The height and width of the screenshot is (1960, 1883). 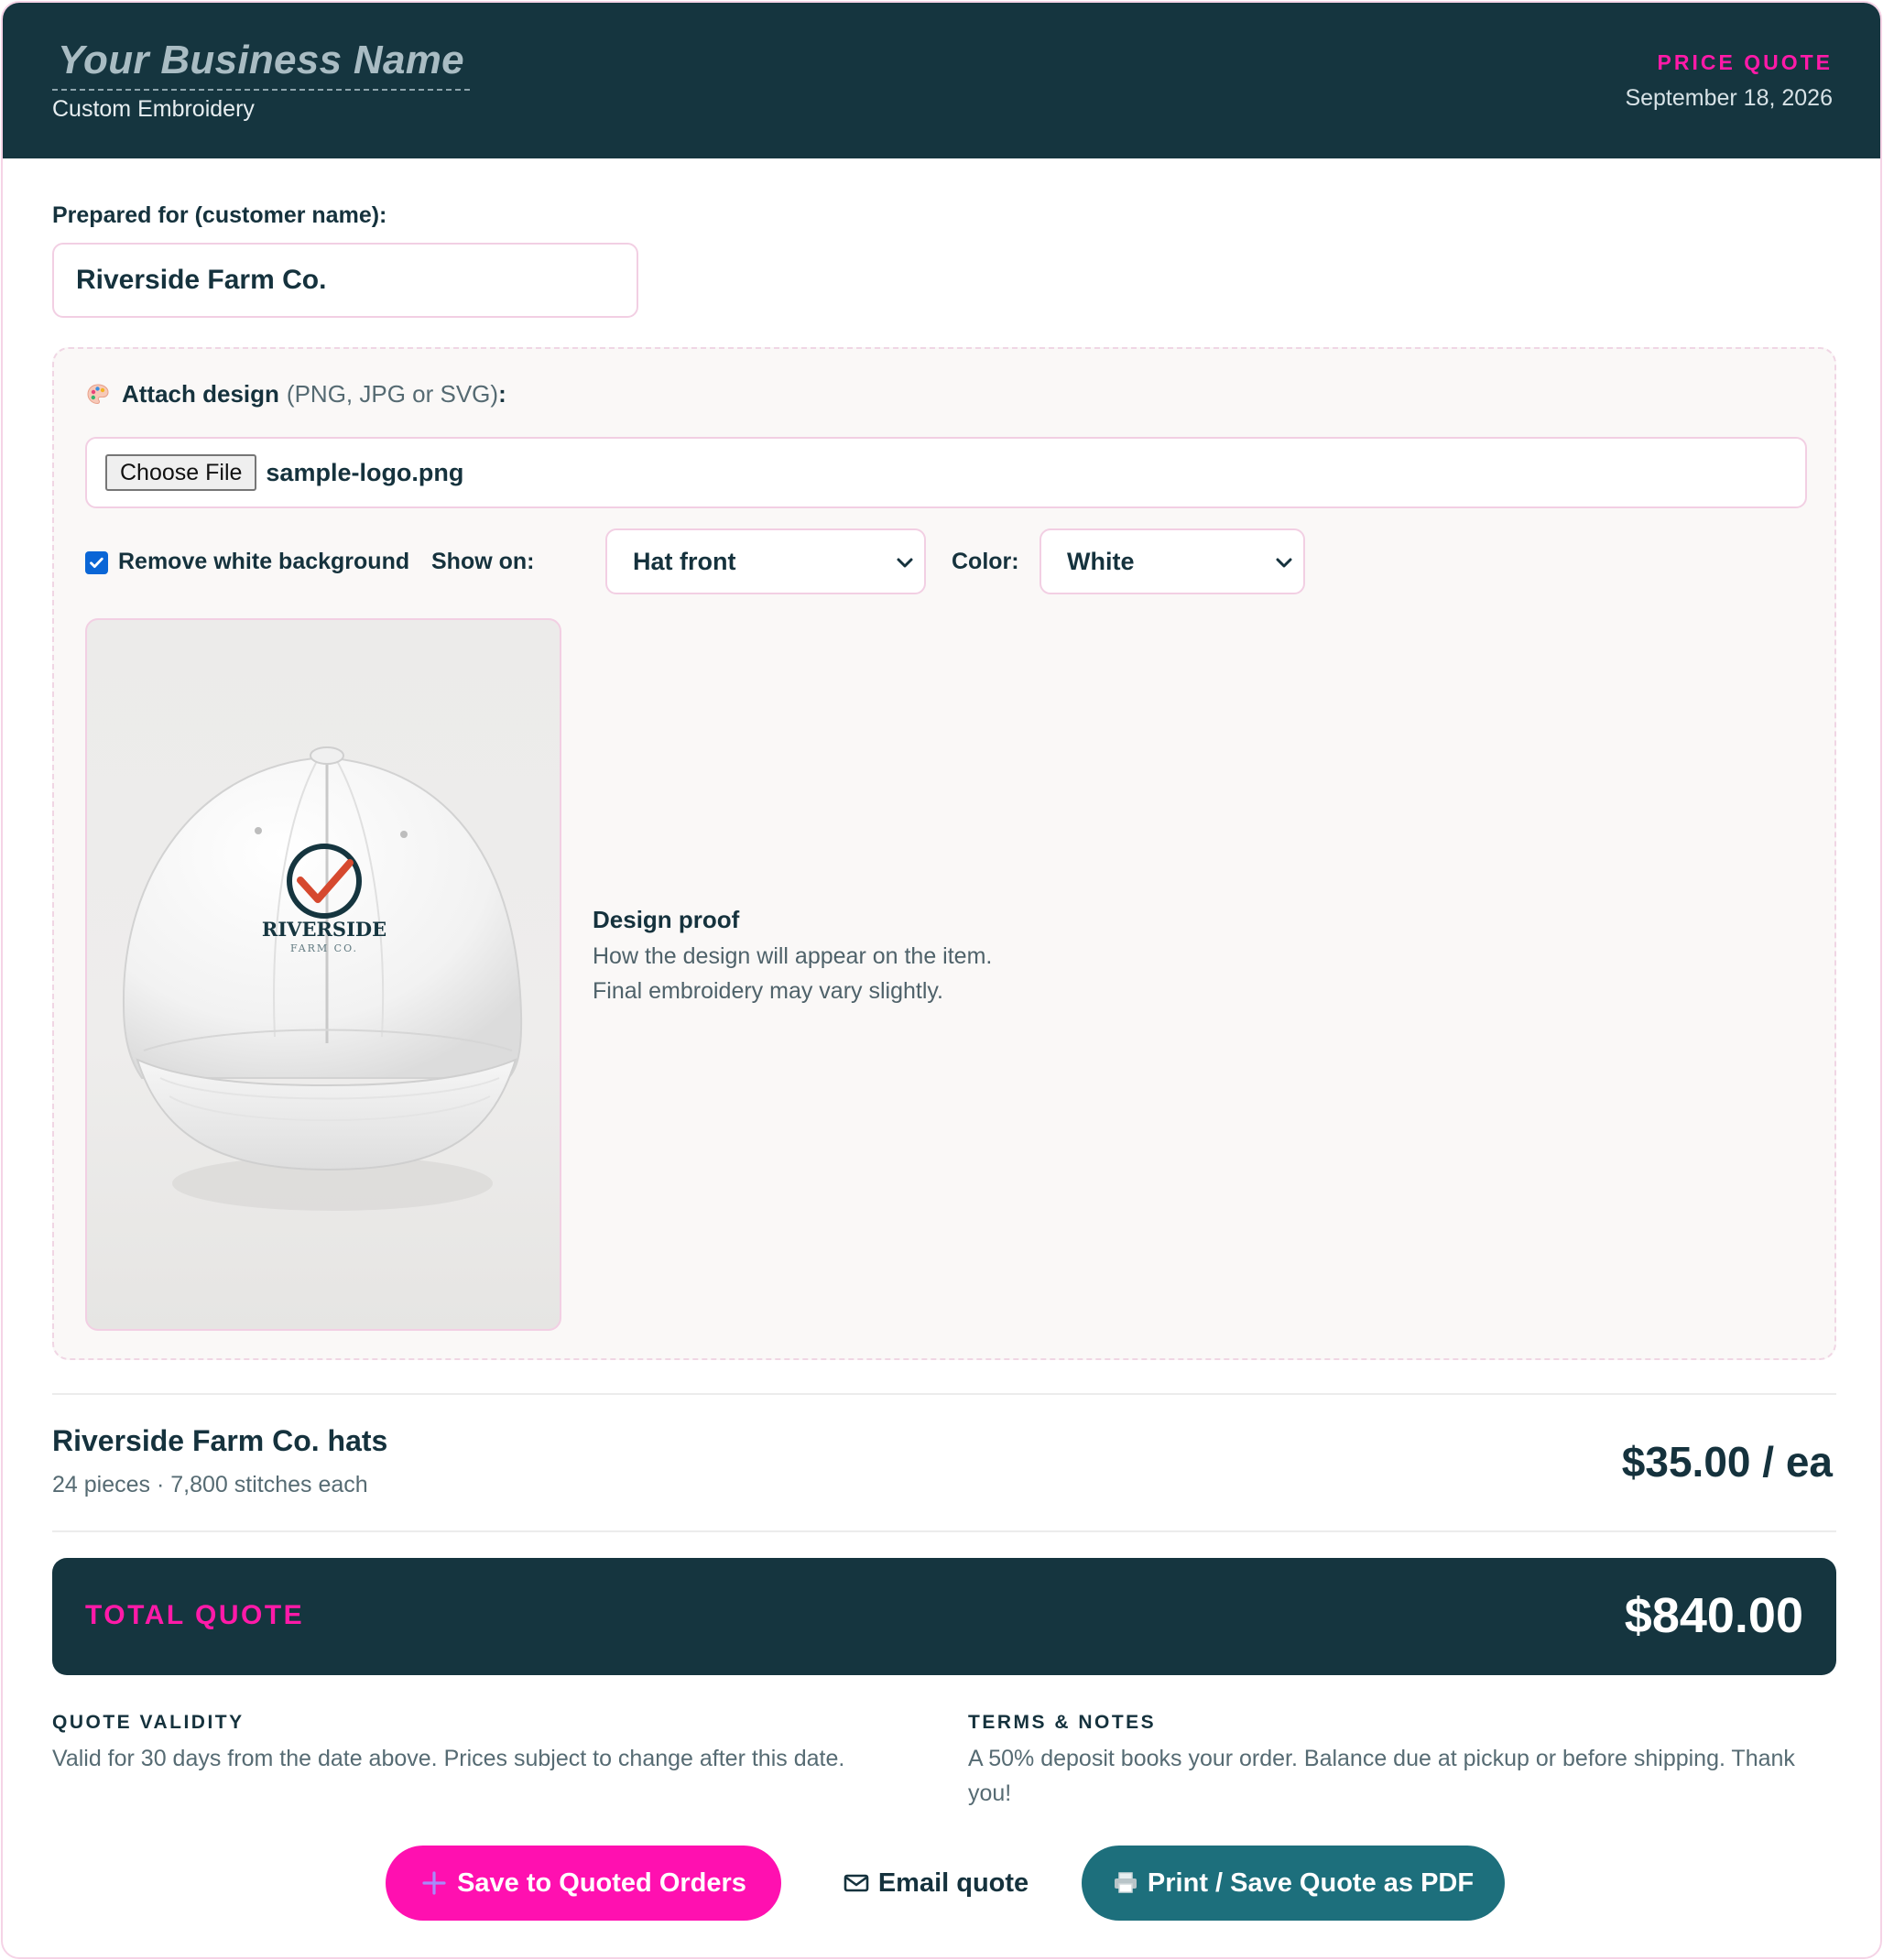 What do you see at coordinates (322, 979) in the screenshot?
I see `hat-mockup: RIVERSIDE FARM CO.` at bounding box center [322, 979].